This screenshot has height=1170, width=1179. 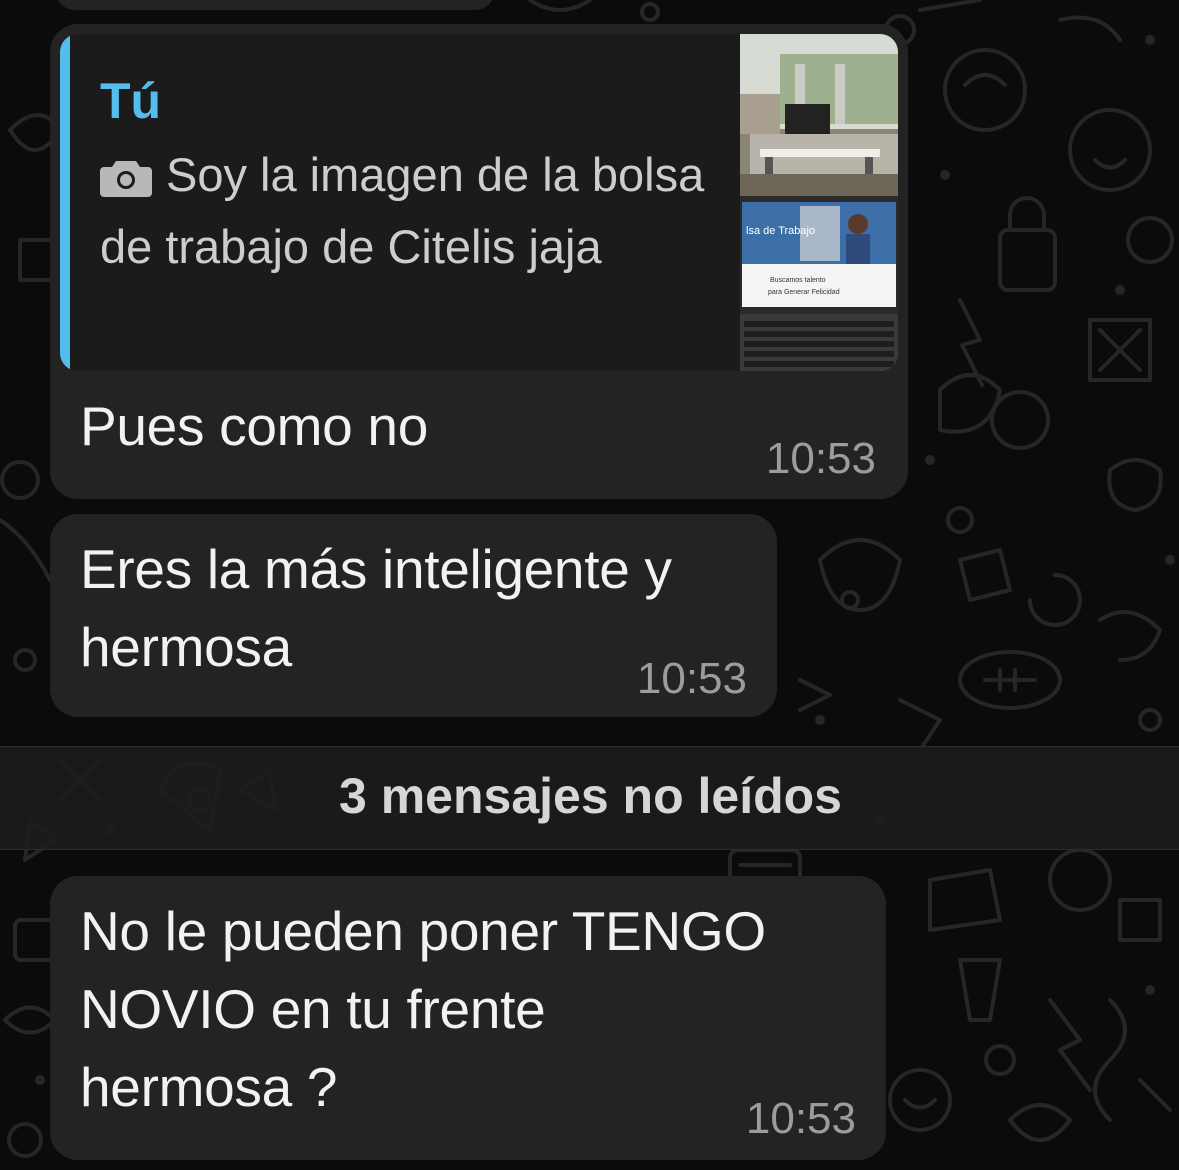 What do you see at coordinates (804, 292) in the screenshot?
I see `svg-text: para Generar Felicidad` at bounding box center [804, 292].